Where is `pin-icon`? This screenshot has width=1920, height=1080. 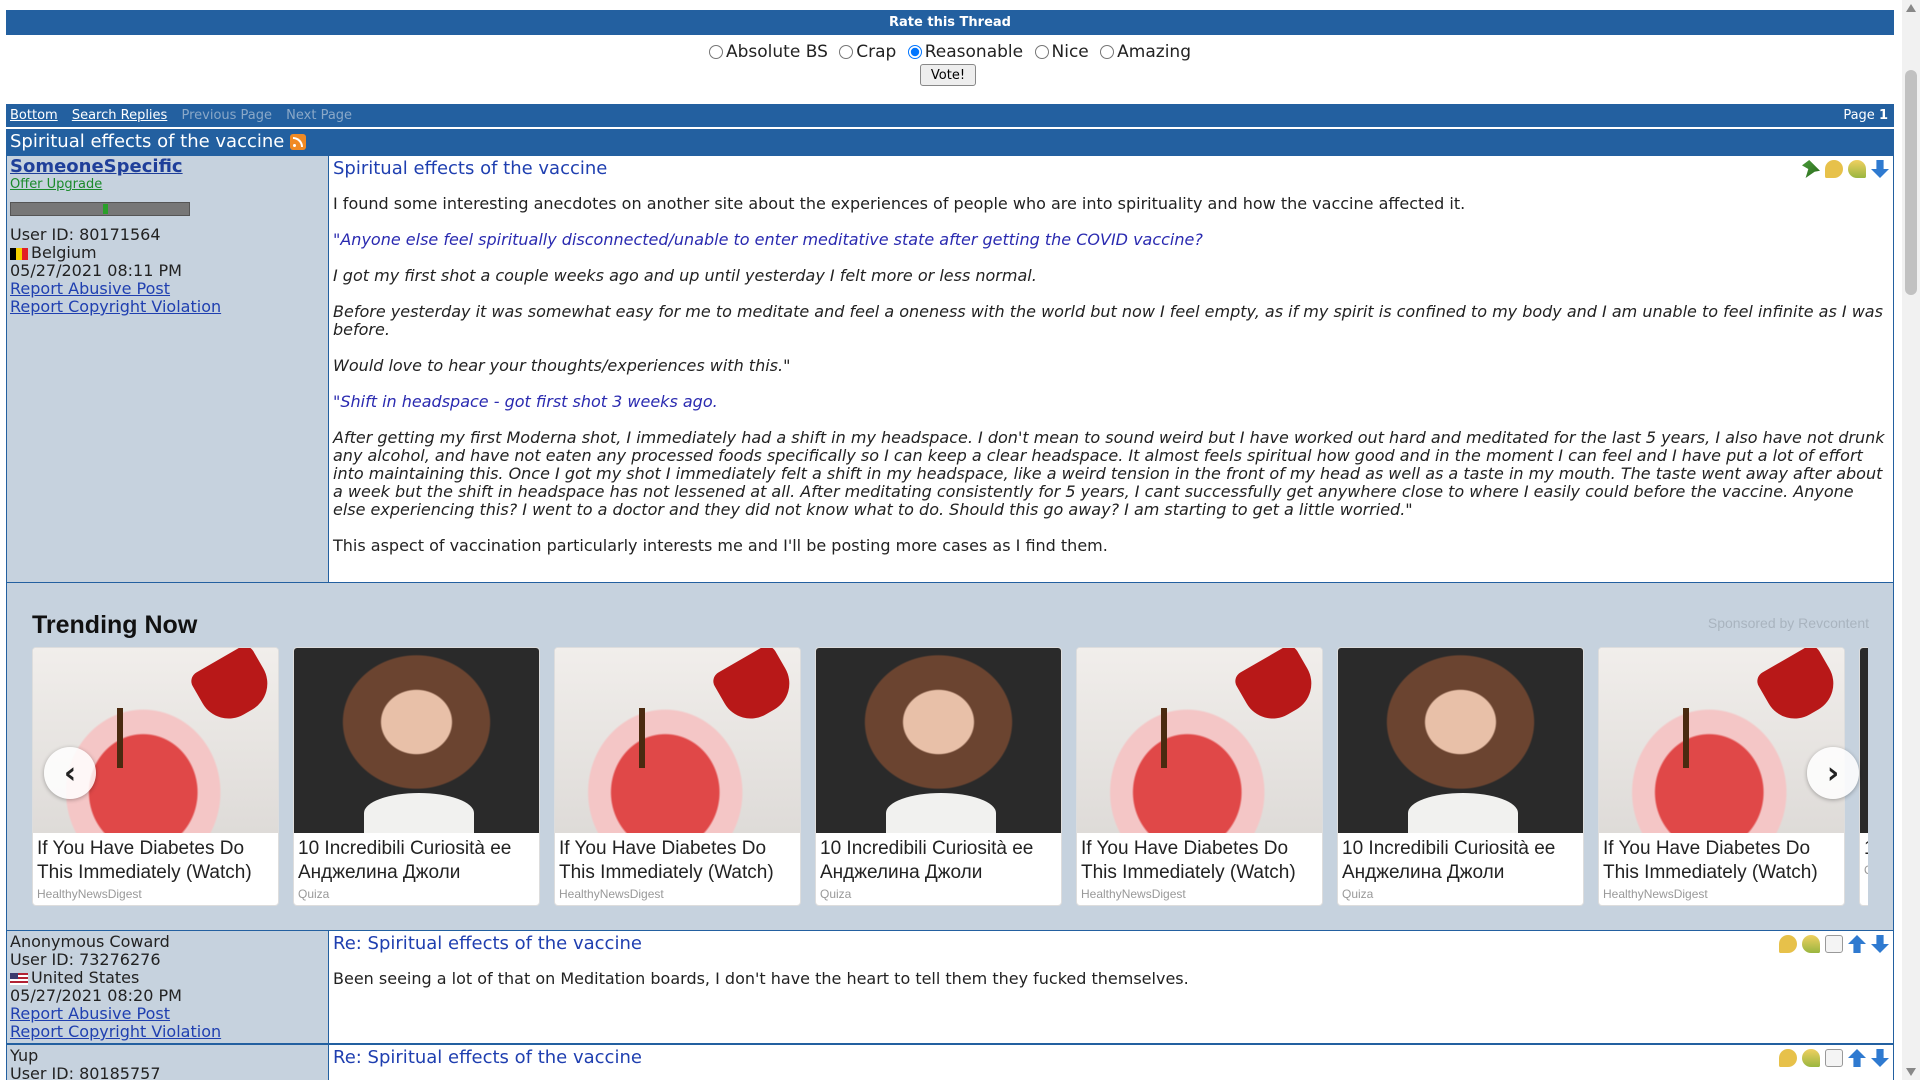 pin-icon is located at coordinates (1811, 169).